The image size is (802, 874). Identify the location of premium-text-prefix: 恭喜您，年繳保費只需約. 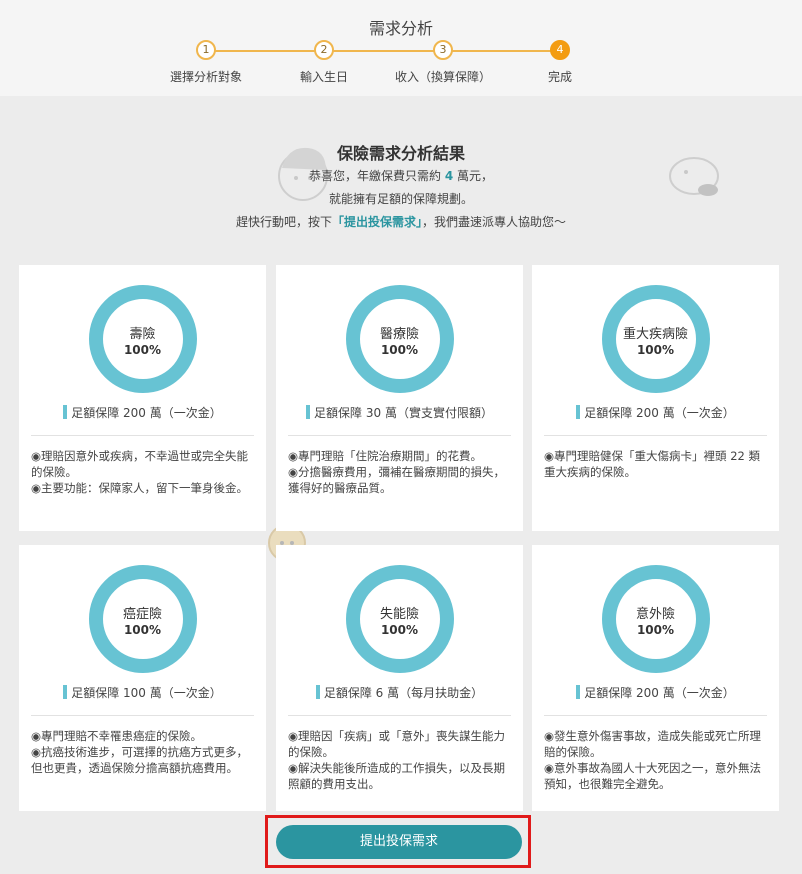
(376, 176).